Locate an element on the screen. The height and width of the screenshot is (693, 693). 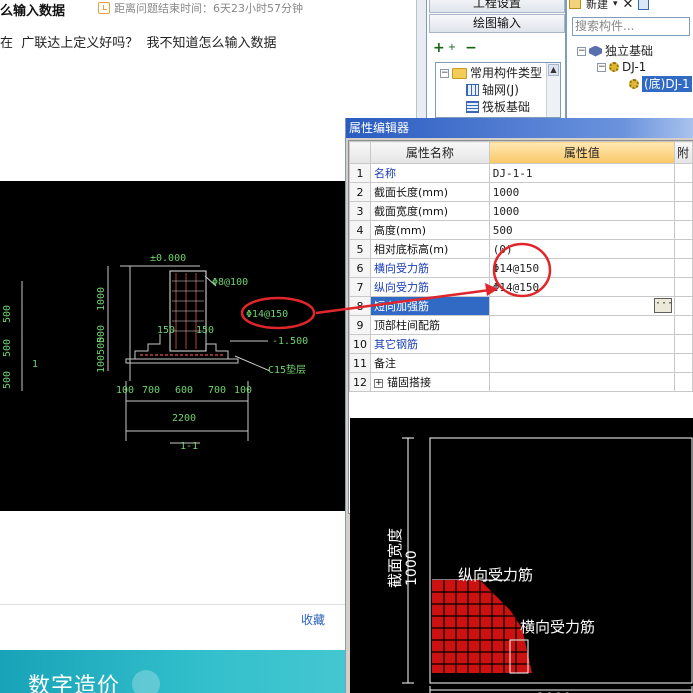
property-name-cell: + 锚固搭接 is located at coordinates (430, 382).